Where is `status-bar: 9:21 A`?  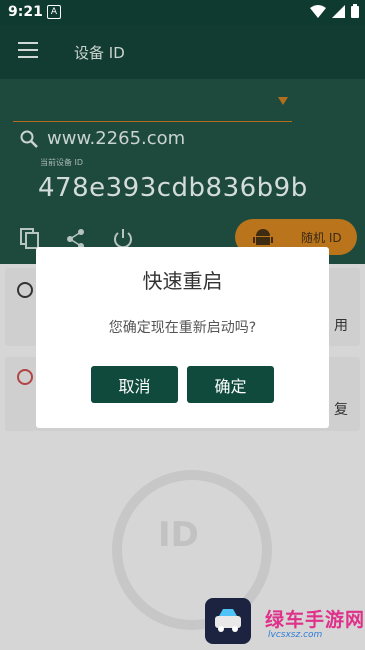
status-bar: 9:21 A is located at coordinates (182, 12).